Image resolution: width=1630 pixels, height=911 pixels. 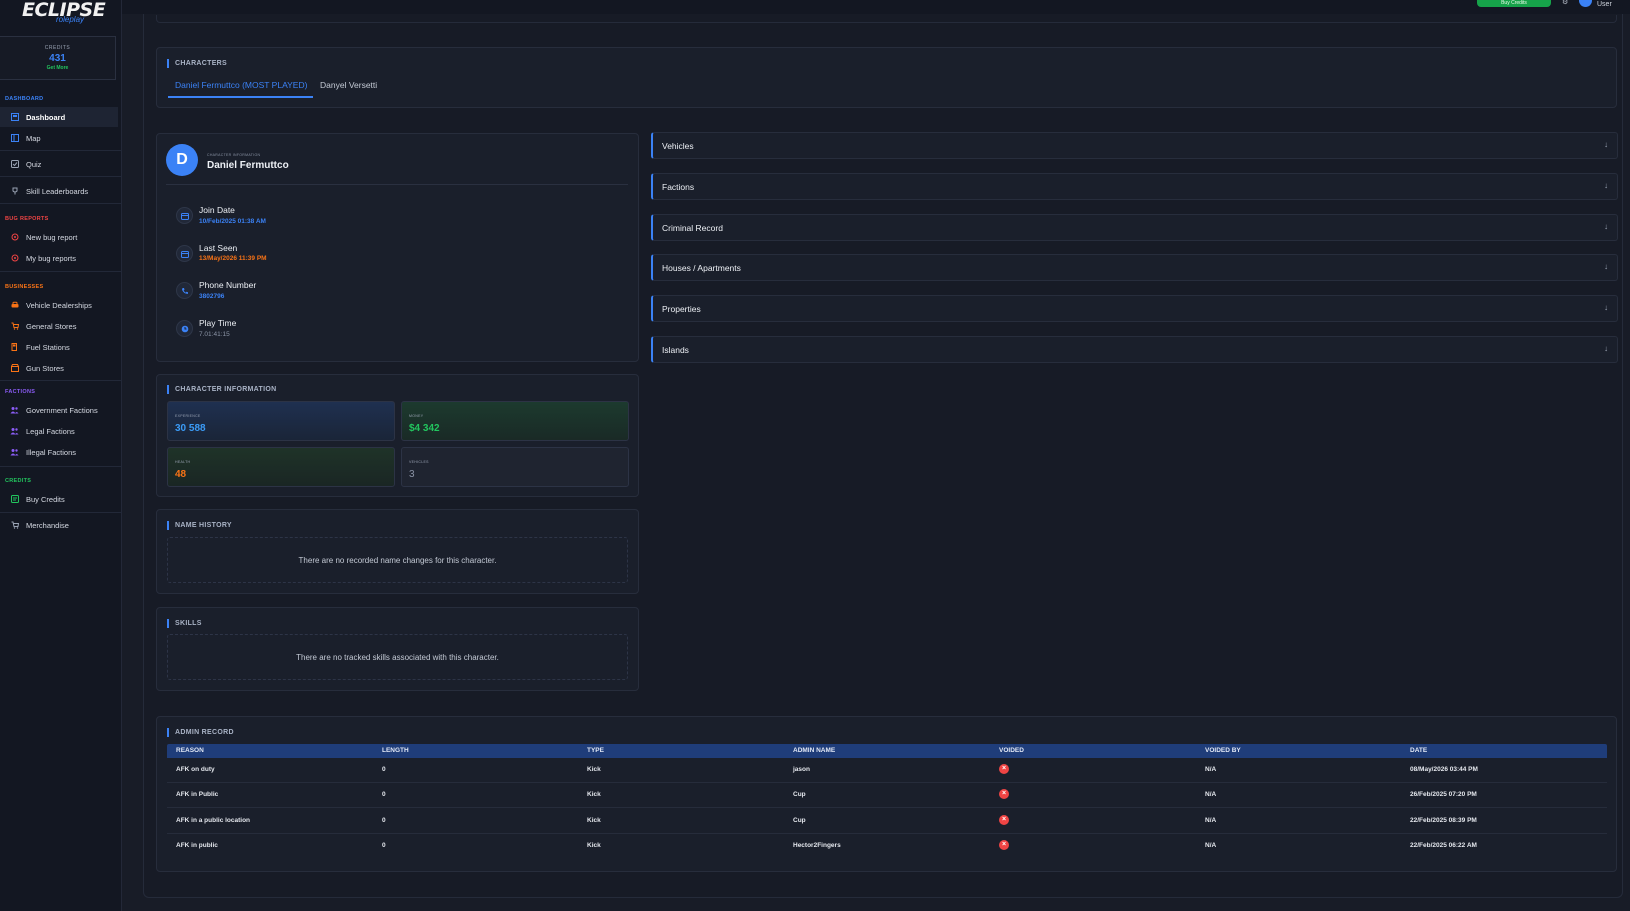 I want to click on sidebar-item-my-bug-reports: My bug reports, so click(x=59, y=258).